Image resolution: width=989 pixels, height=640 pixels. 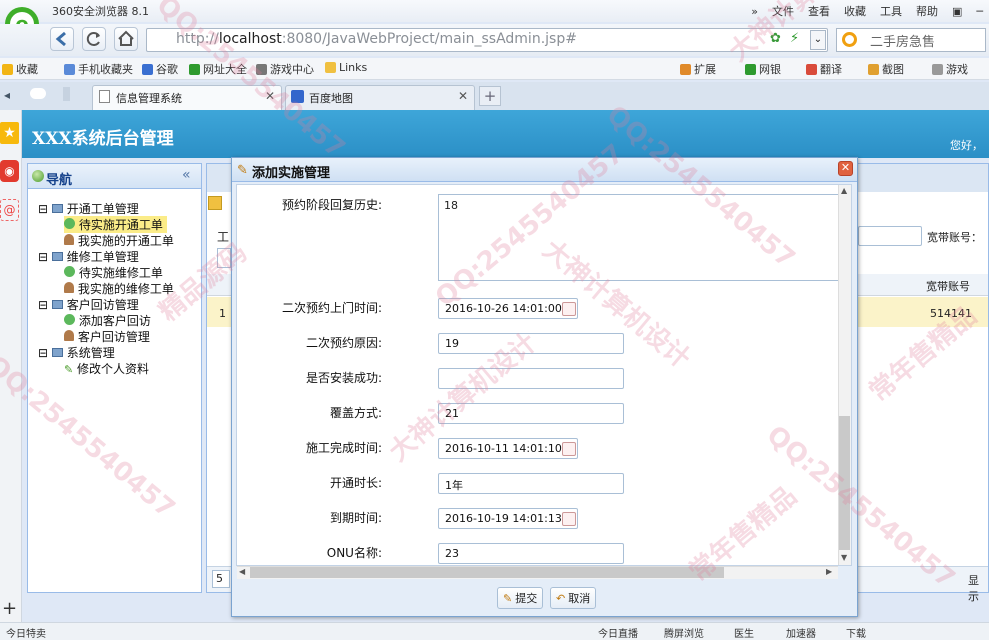 What do you see at coordinates (119, 240) in the screenshot?
I see `tree-item-my-opening: 我实施的开通工单` at bounding box center [119, 240].